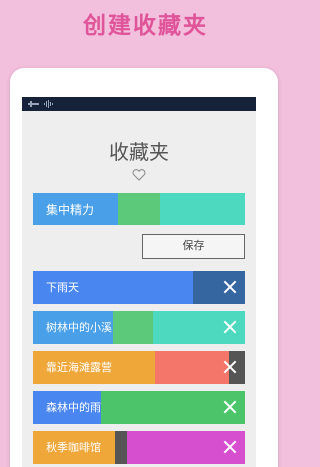 The image size is (320, 467). What do you see at coordinates (73, 447) in the screenshot?
I see `favorite-label: 秋季咖啡馆` at bounding box center [73, 447].